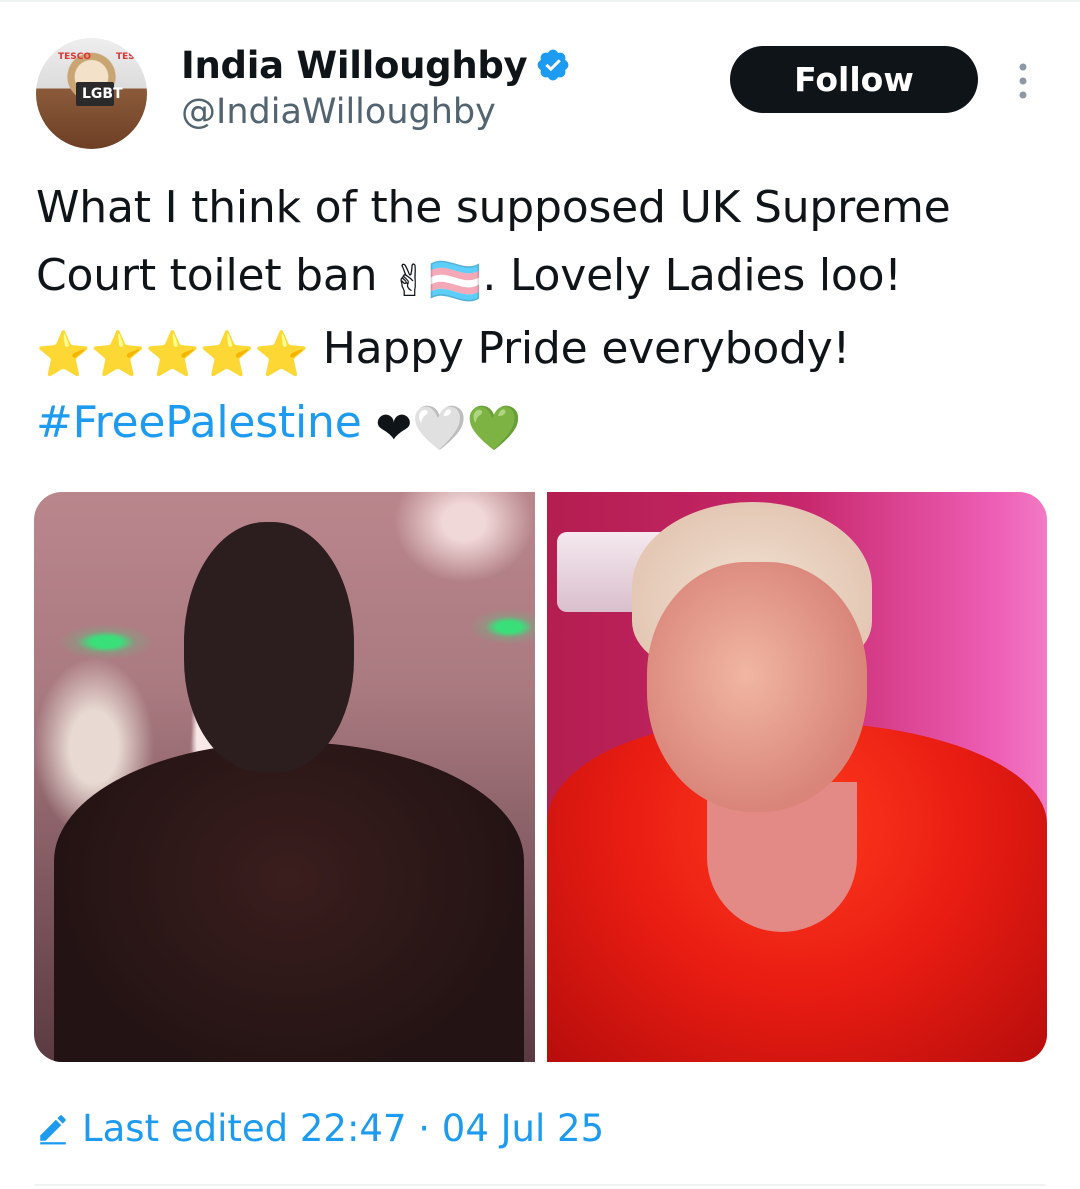 This screenshot has width=1080, height=1189. Describe the element at coordinates (53, 1130) in the screenshot. I see `pencil-icon` at that location.